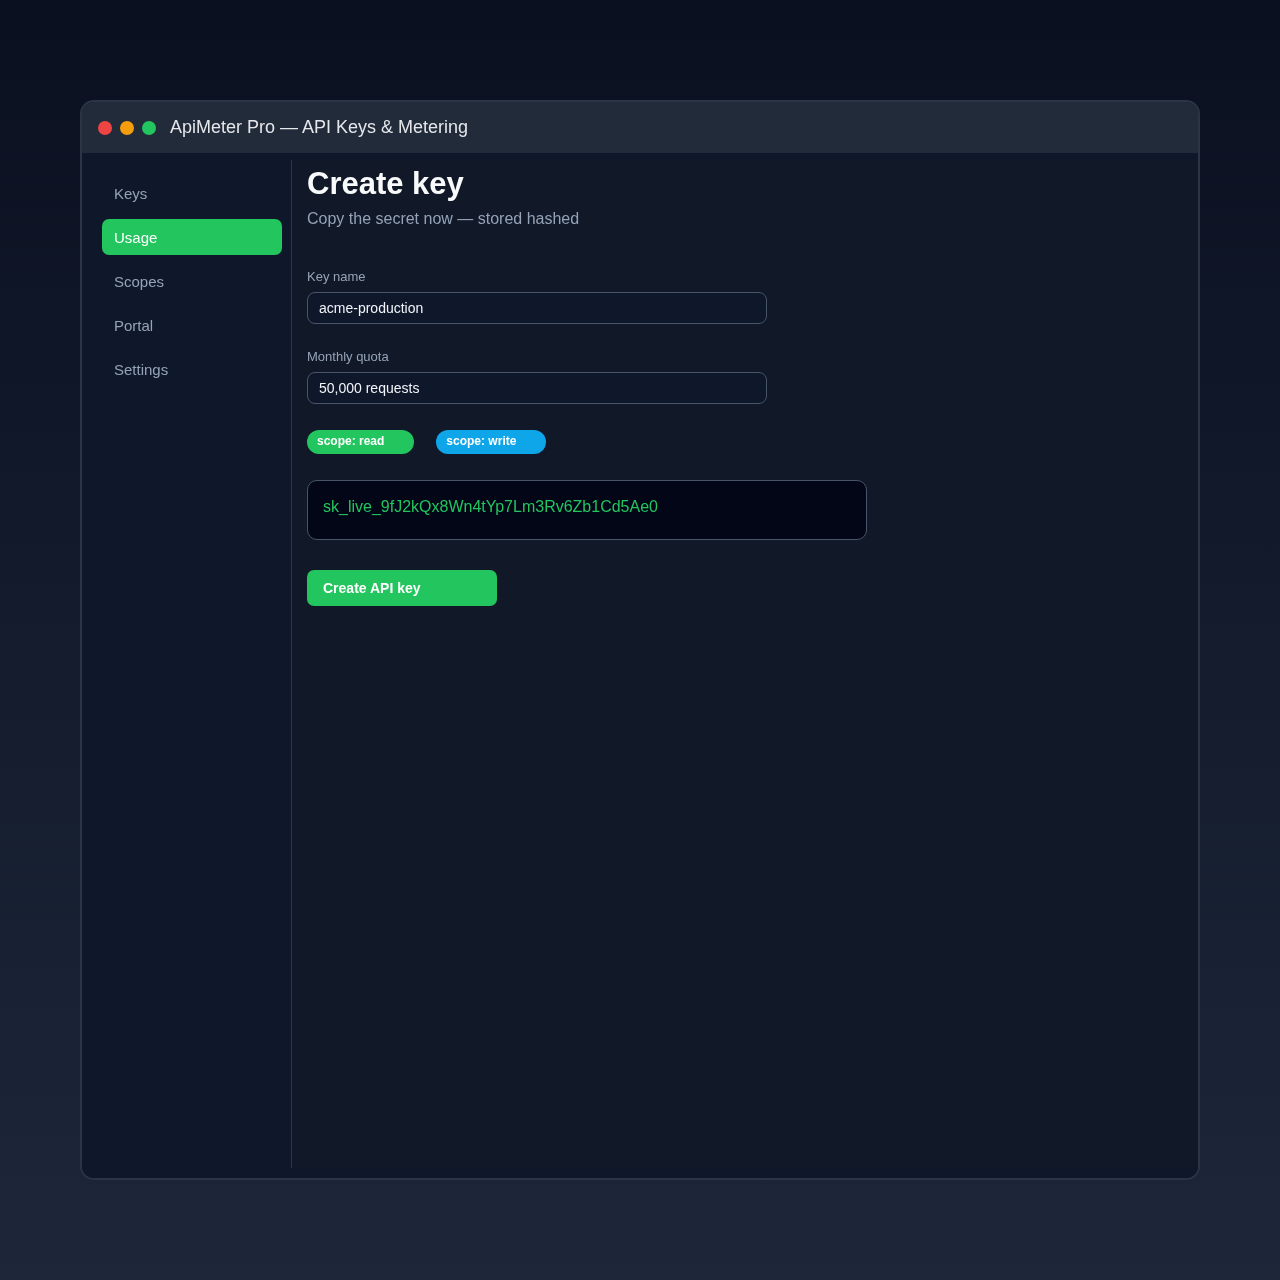  Describe the element at coordinates (192, 193) in the screenshot. I see `sidebar-item: Keys` at that location.